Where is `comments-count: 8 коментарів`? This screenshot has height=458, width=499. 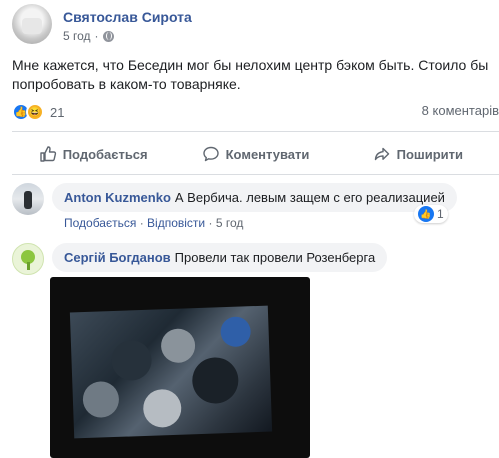
comments-count: 8 коментарів is located at coordinates (460, 110).